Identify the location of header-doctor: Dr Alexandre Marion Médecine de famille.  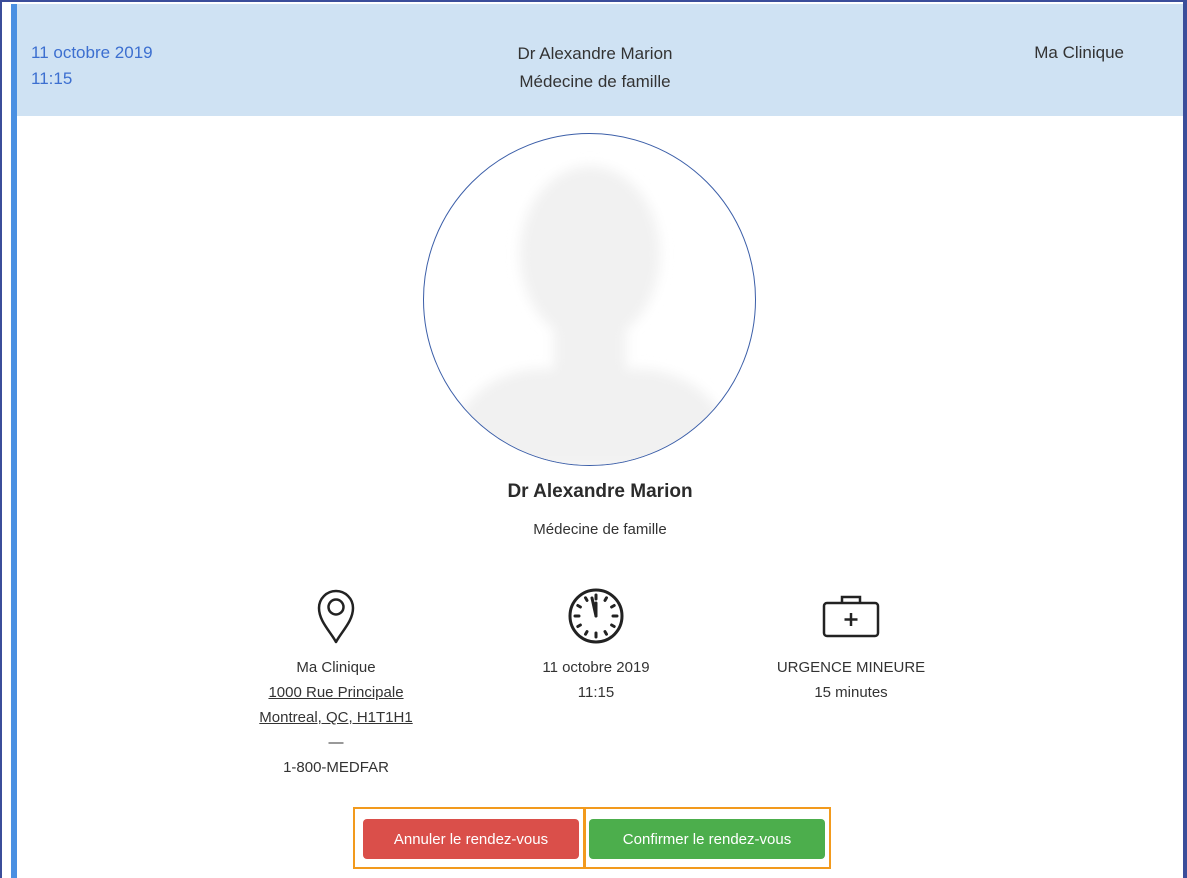
(595, 68).